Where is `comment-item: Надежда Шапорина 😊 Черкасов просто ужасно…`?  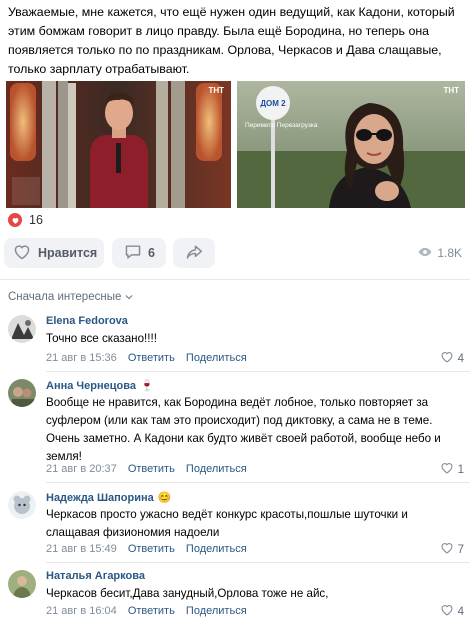 comment-item: Надежда Шапорина 😊 Черкасов просто ужасно… is located at coordinates (235, 527).